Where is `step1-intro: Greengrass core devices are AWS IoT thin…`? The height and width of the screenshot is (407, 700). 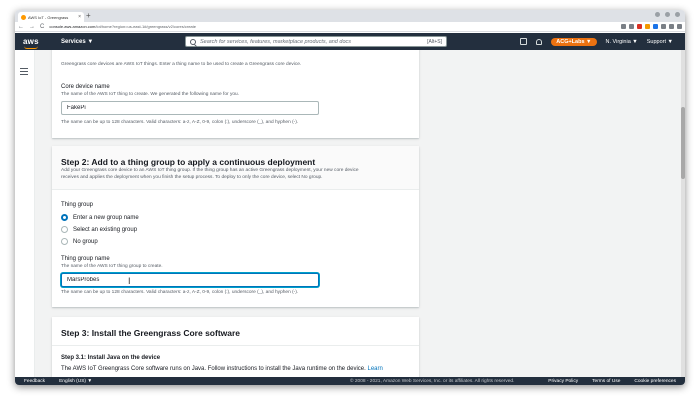 step1-intro: Greengrass core devices are AWS IoT thin… is located at coordinates (181, 64).